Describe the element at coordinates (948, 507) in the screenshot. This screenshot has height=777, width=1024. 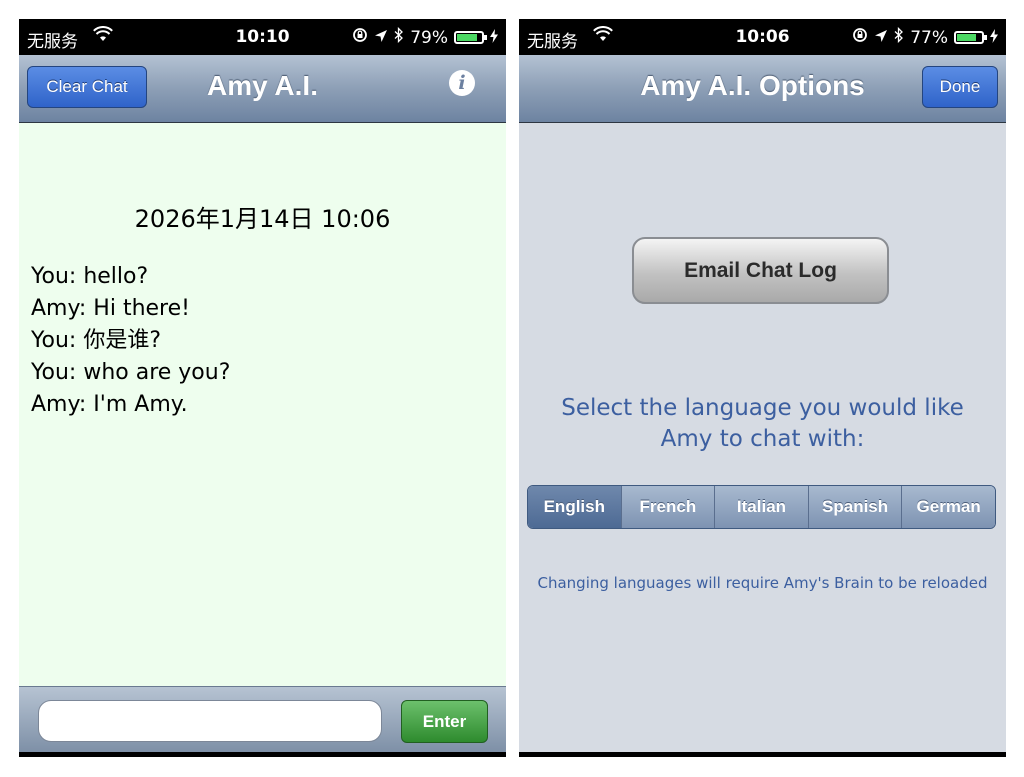
I see `language-option-german: German` at that location.